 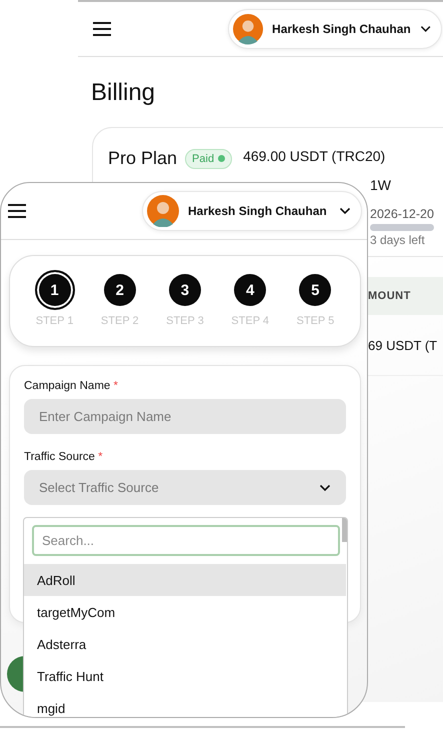 I want to click on table-cell: 69 USDT (T, so click(x=403, y=345).